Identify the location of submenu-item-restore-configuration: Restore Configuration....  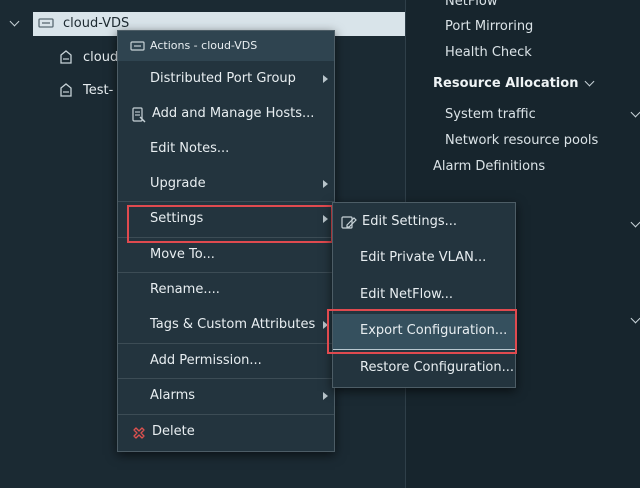
(424, 369).